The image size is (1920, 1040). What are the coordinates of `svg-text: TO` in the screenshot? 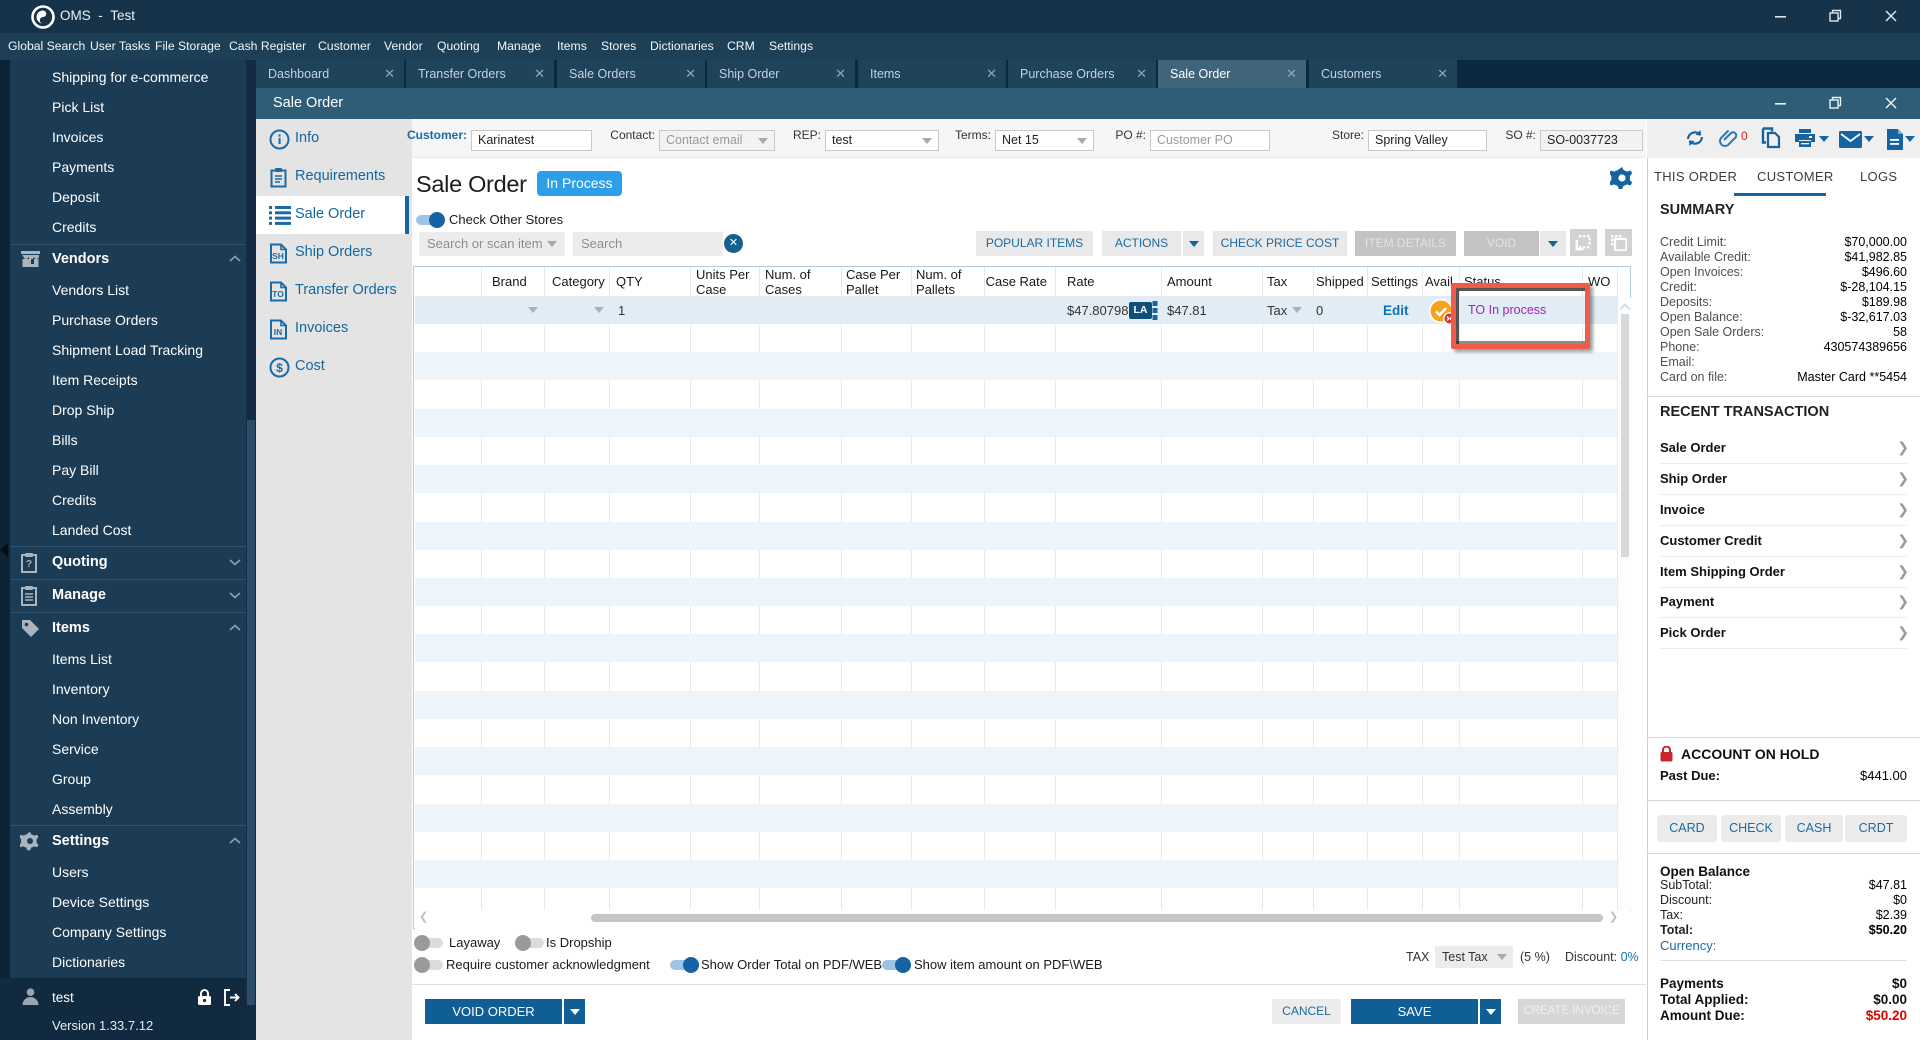 It's located at (278, 294).